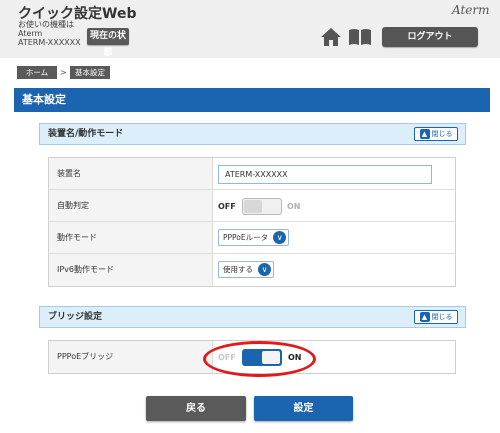 The image size is (500, 433). I want to click on ipv6-mode-select: 使用する ∨, so click(246, 269).